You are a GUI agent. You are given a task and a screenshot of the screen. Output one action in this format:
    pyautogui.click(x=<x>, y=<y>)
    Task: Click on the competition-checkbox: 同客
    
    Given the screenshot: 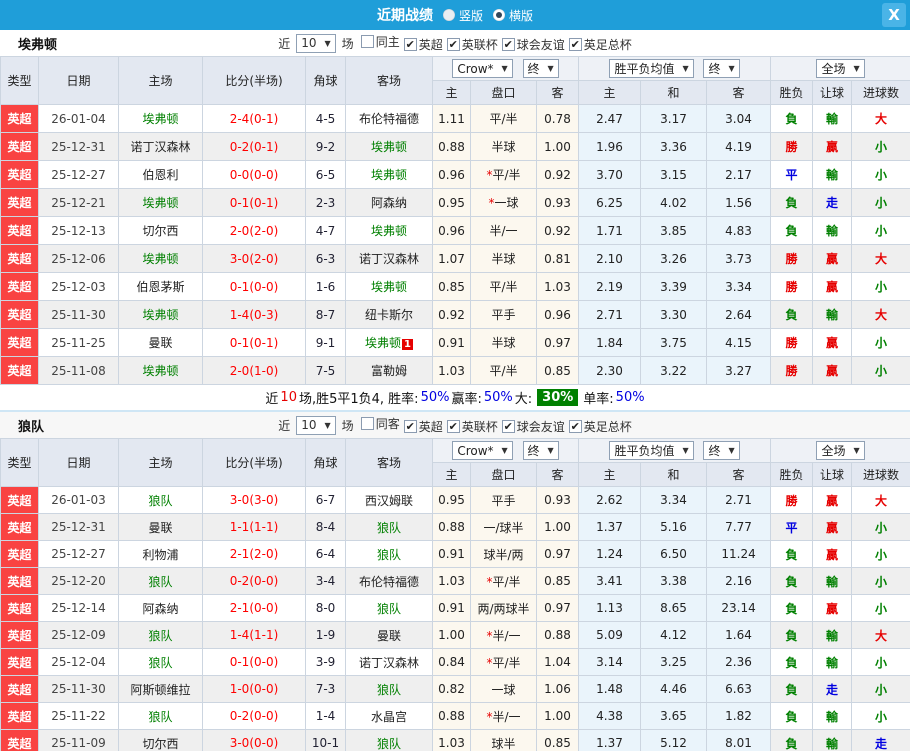 What is the action you would take?
    pyautogui.click(x=380, y=423)
    